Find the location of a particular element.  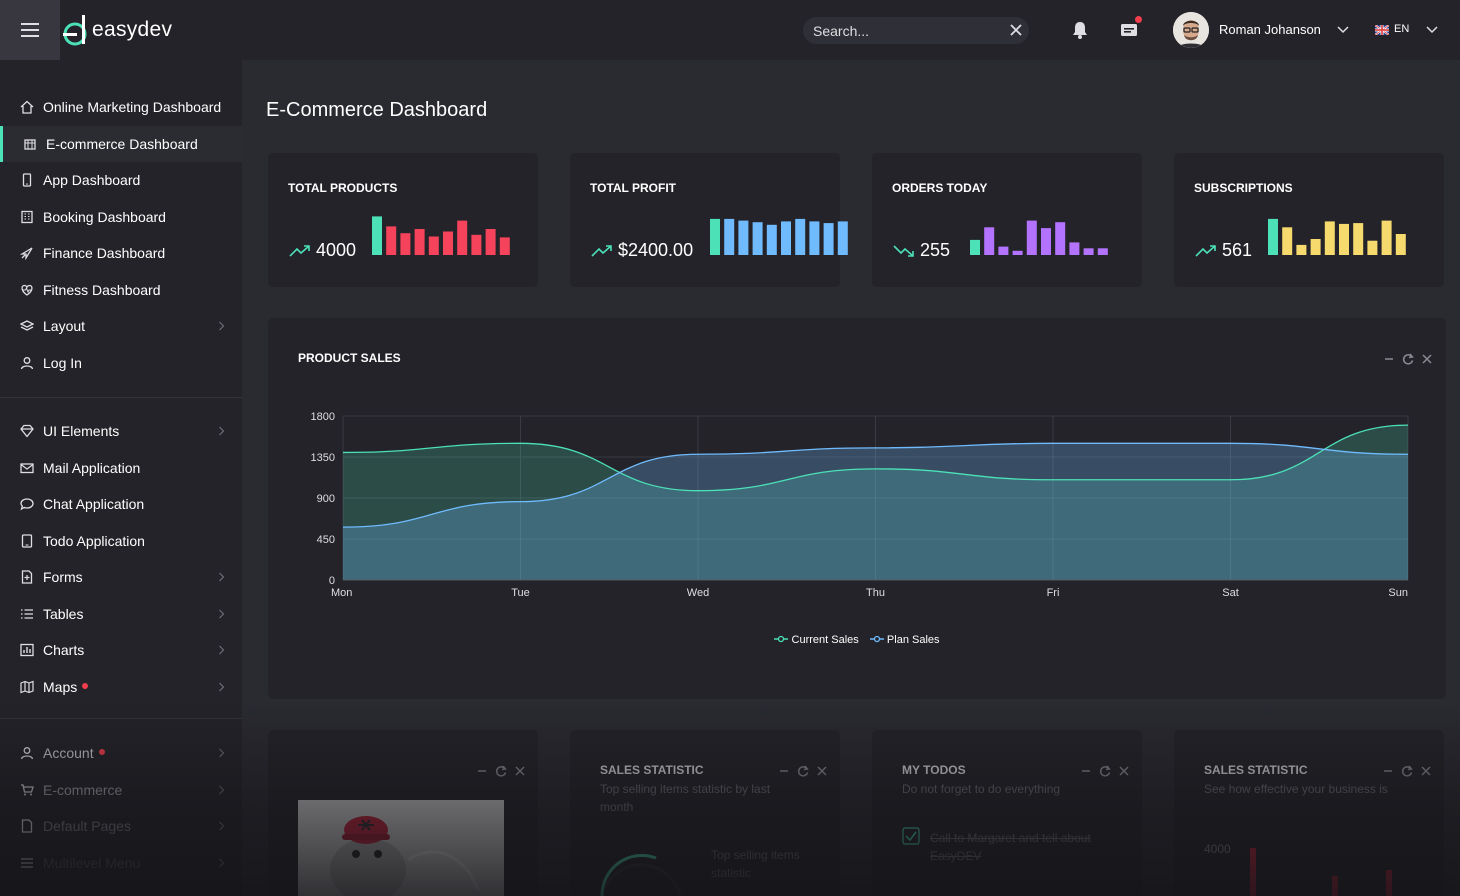

sidebar-item-finance-dashboard: Finance Dashboard is located at coordinates (121, 253).